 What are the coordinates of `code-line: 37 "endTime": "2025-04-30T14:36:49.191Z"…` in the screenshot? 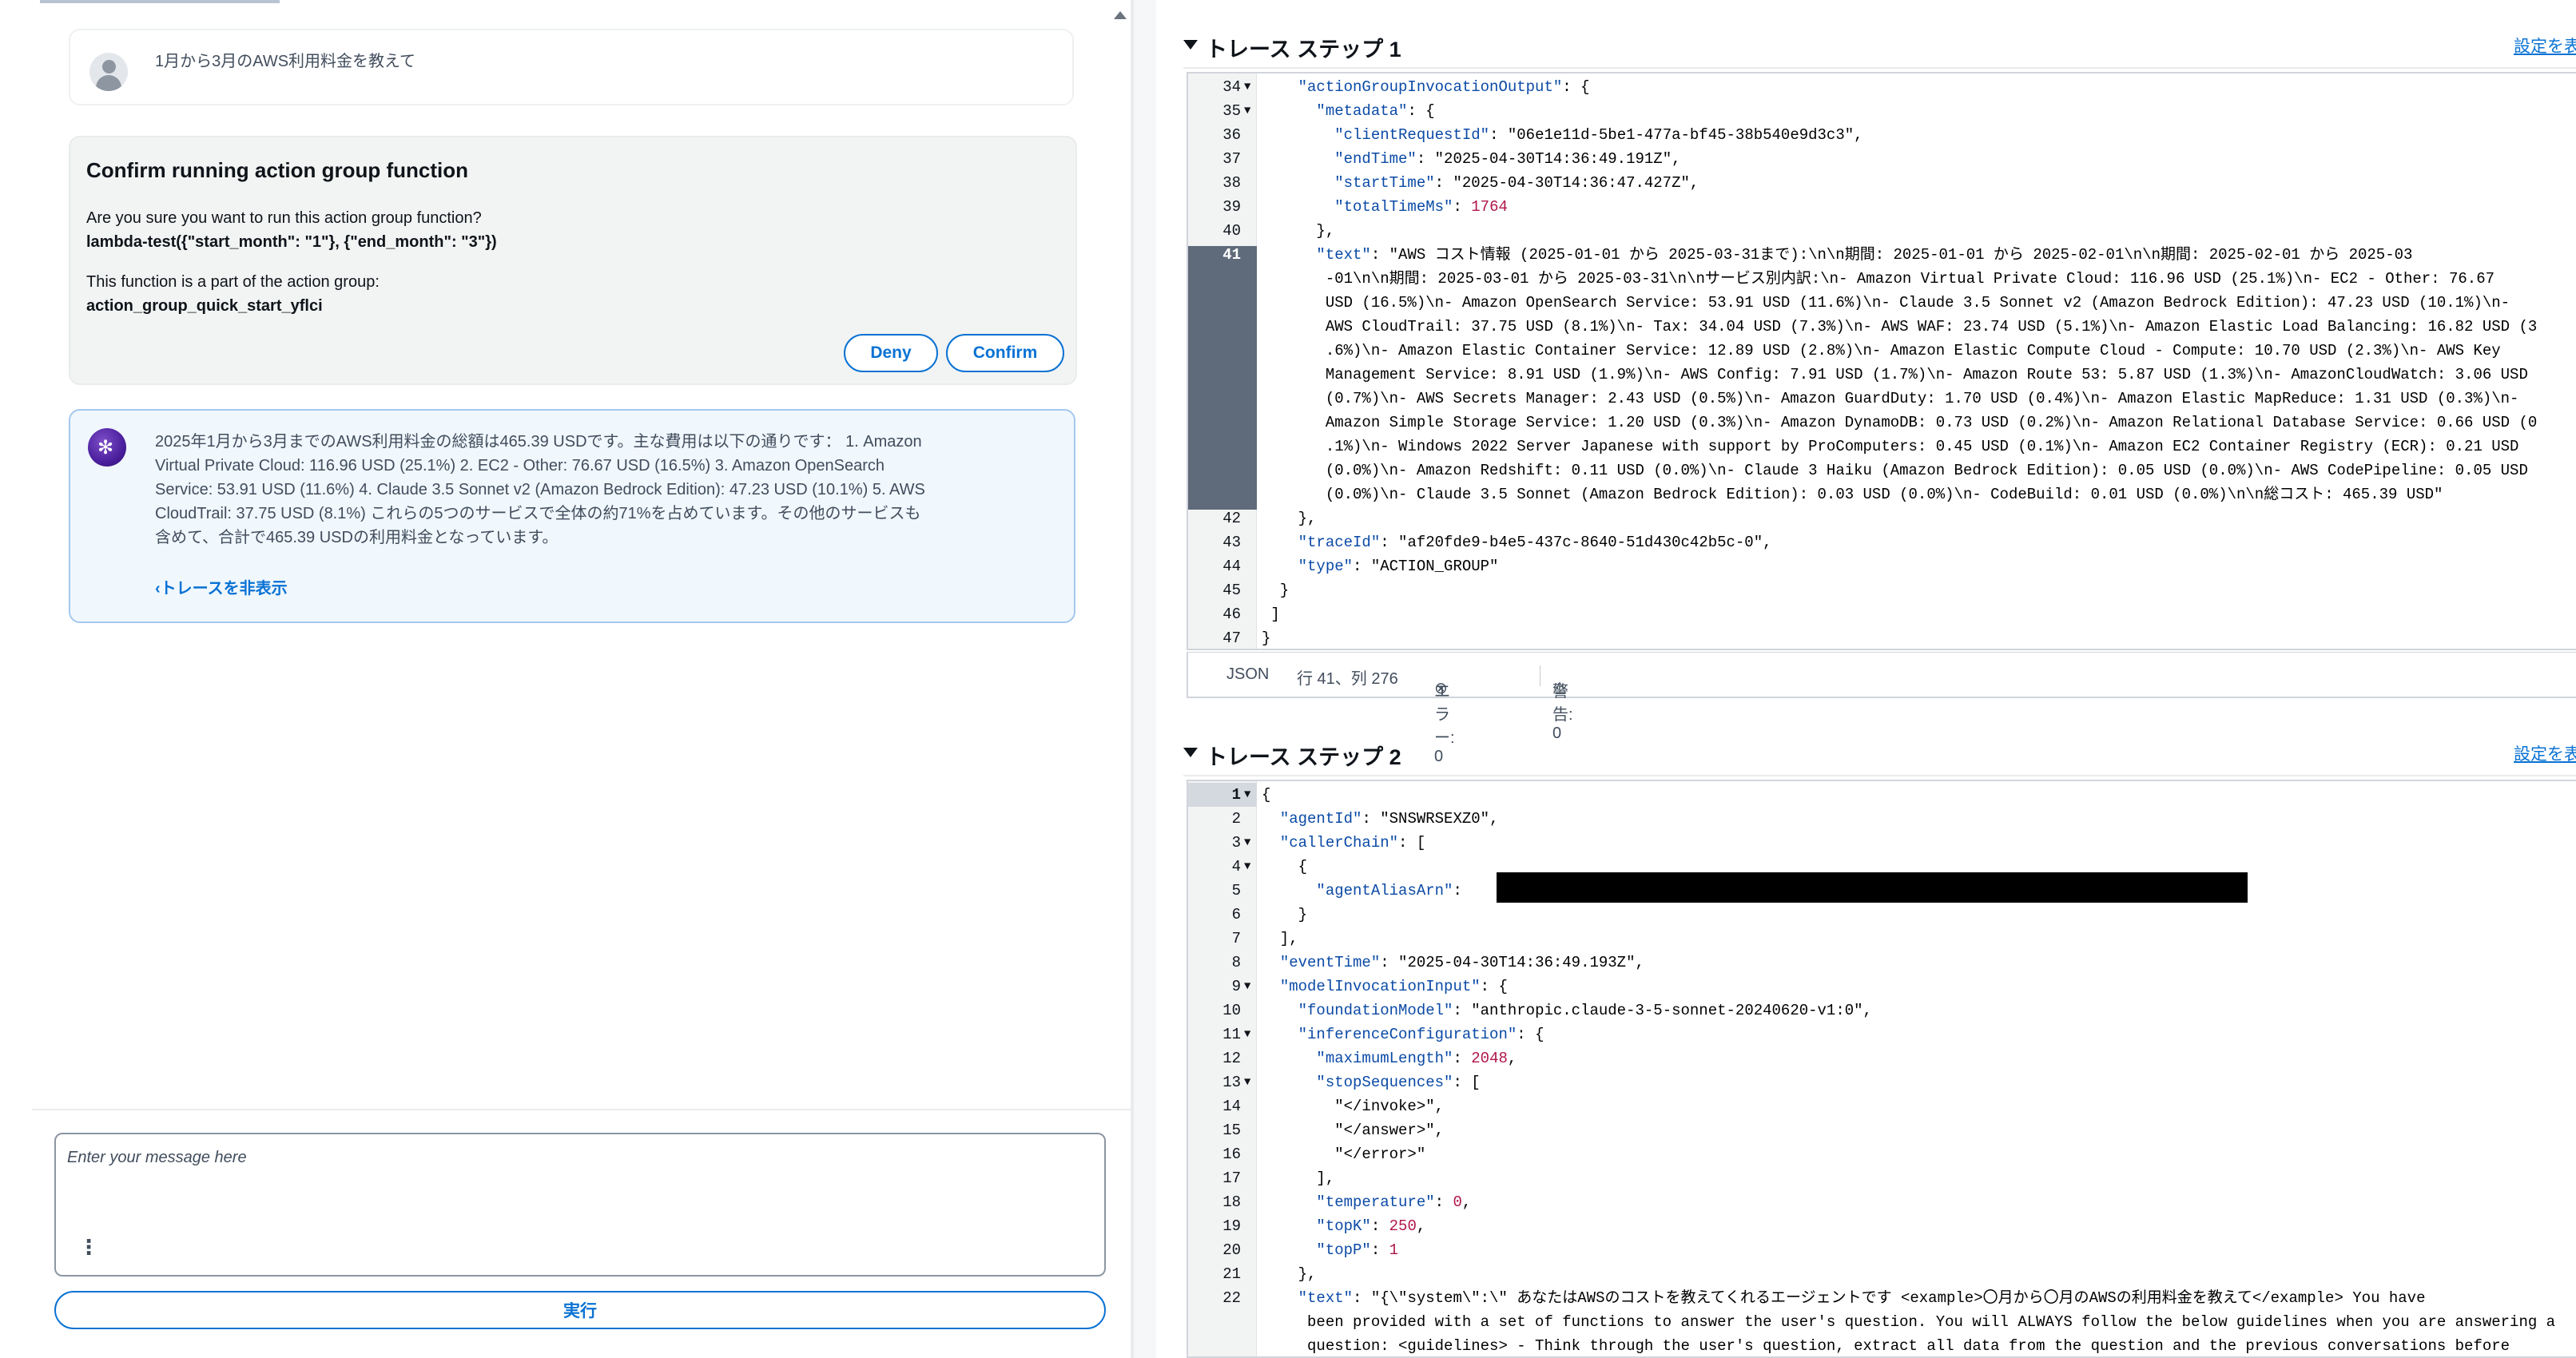 It's located at (1882, 159).